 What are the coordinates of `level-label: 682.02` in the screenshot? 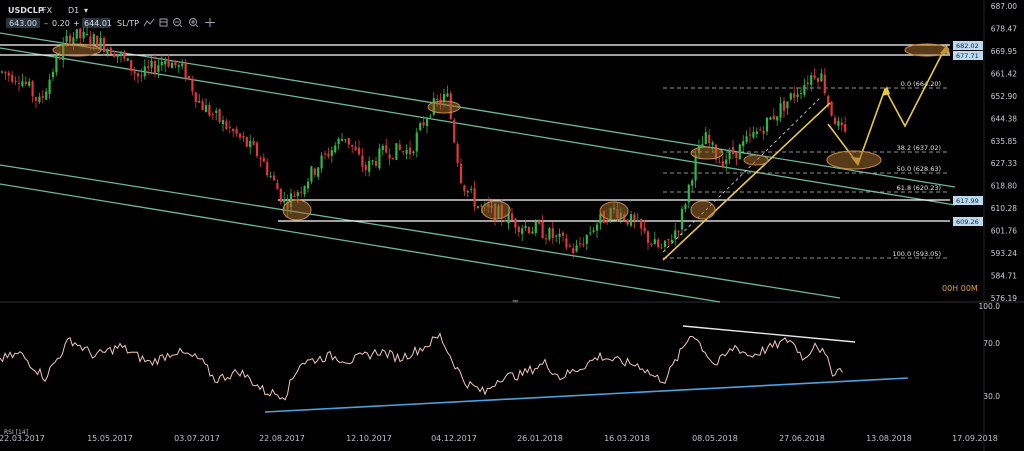 It's located at (967, 46).